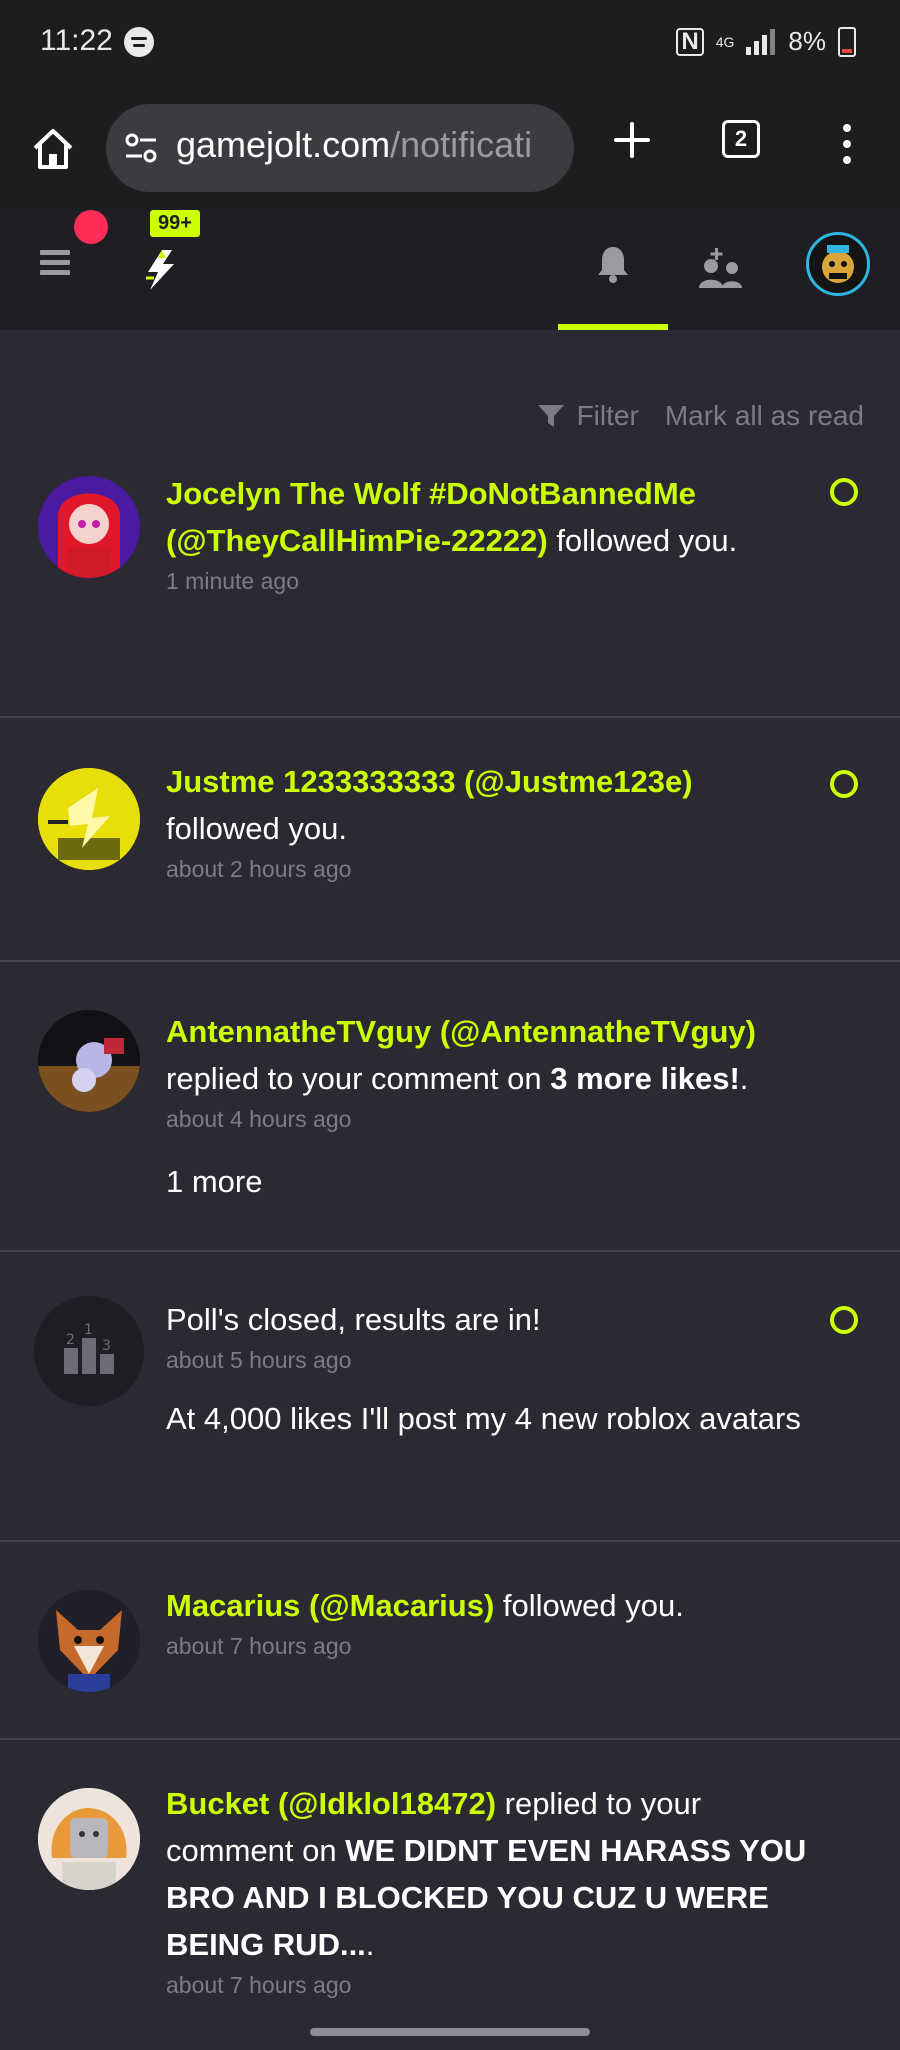 This screenshot has width=900, height=2050. Describe the element at coordinates (461, 144) in the screenshot. I see `url-path: /notificati` at that location.